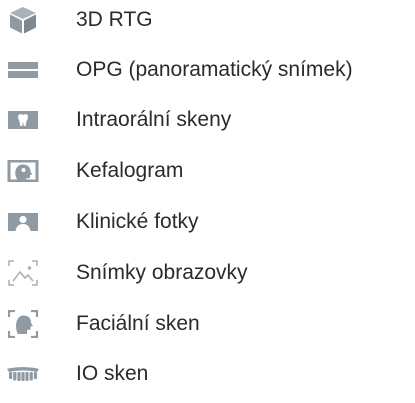 This screenshot has width=415, height=403. What do you see at coordinates (154, 119) in the screenshot?
I see `list-item-label: Intraorální skeny` at bounding box center [154, 119].